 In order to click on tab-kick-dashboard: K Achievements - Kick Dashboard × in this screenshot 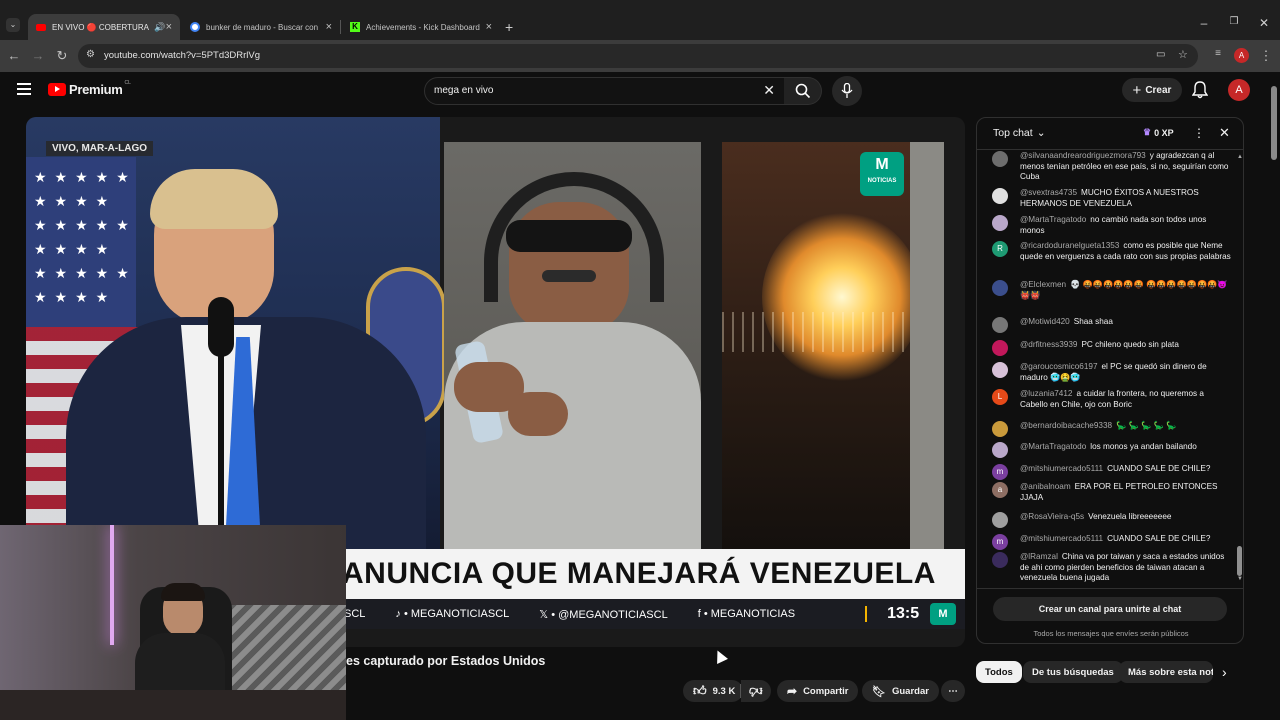, I will do `click(421, 27)`.